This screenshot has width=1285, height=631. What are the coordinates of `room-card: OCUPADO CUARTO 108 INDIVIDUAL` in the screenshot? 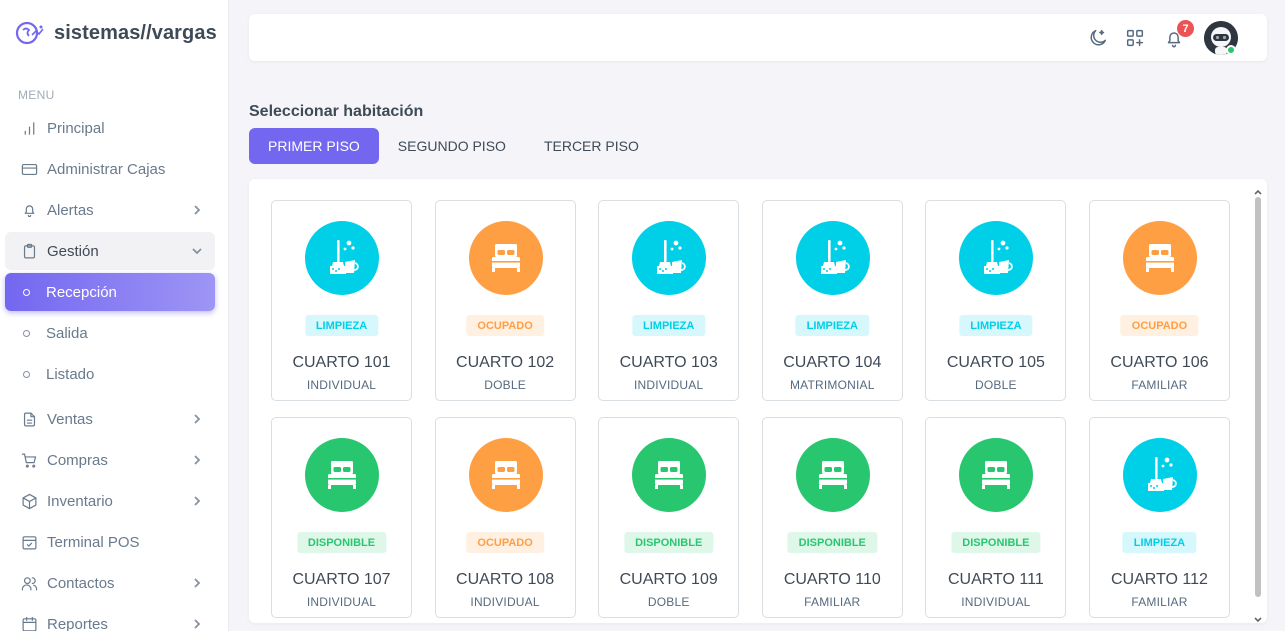 It's located at (505, 517).